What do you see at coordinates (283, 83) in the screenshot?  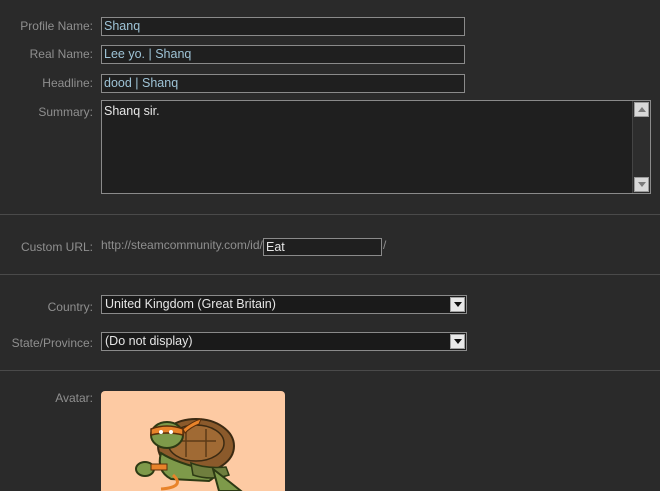 I see `headline-input: dood | Shanq` at bounding box center [283, 83].